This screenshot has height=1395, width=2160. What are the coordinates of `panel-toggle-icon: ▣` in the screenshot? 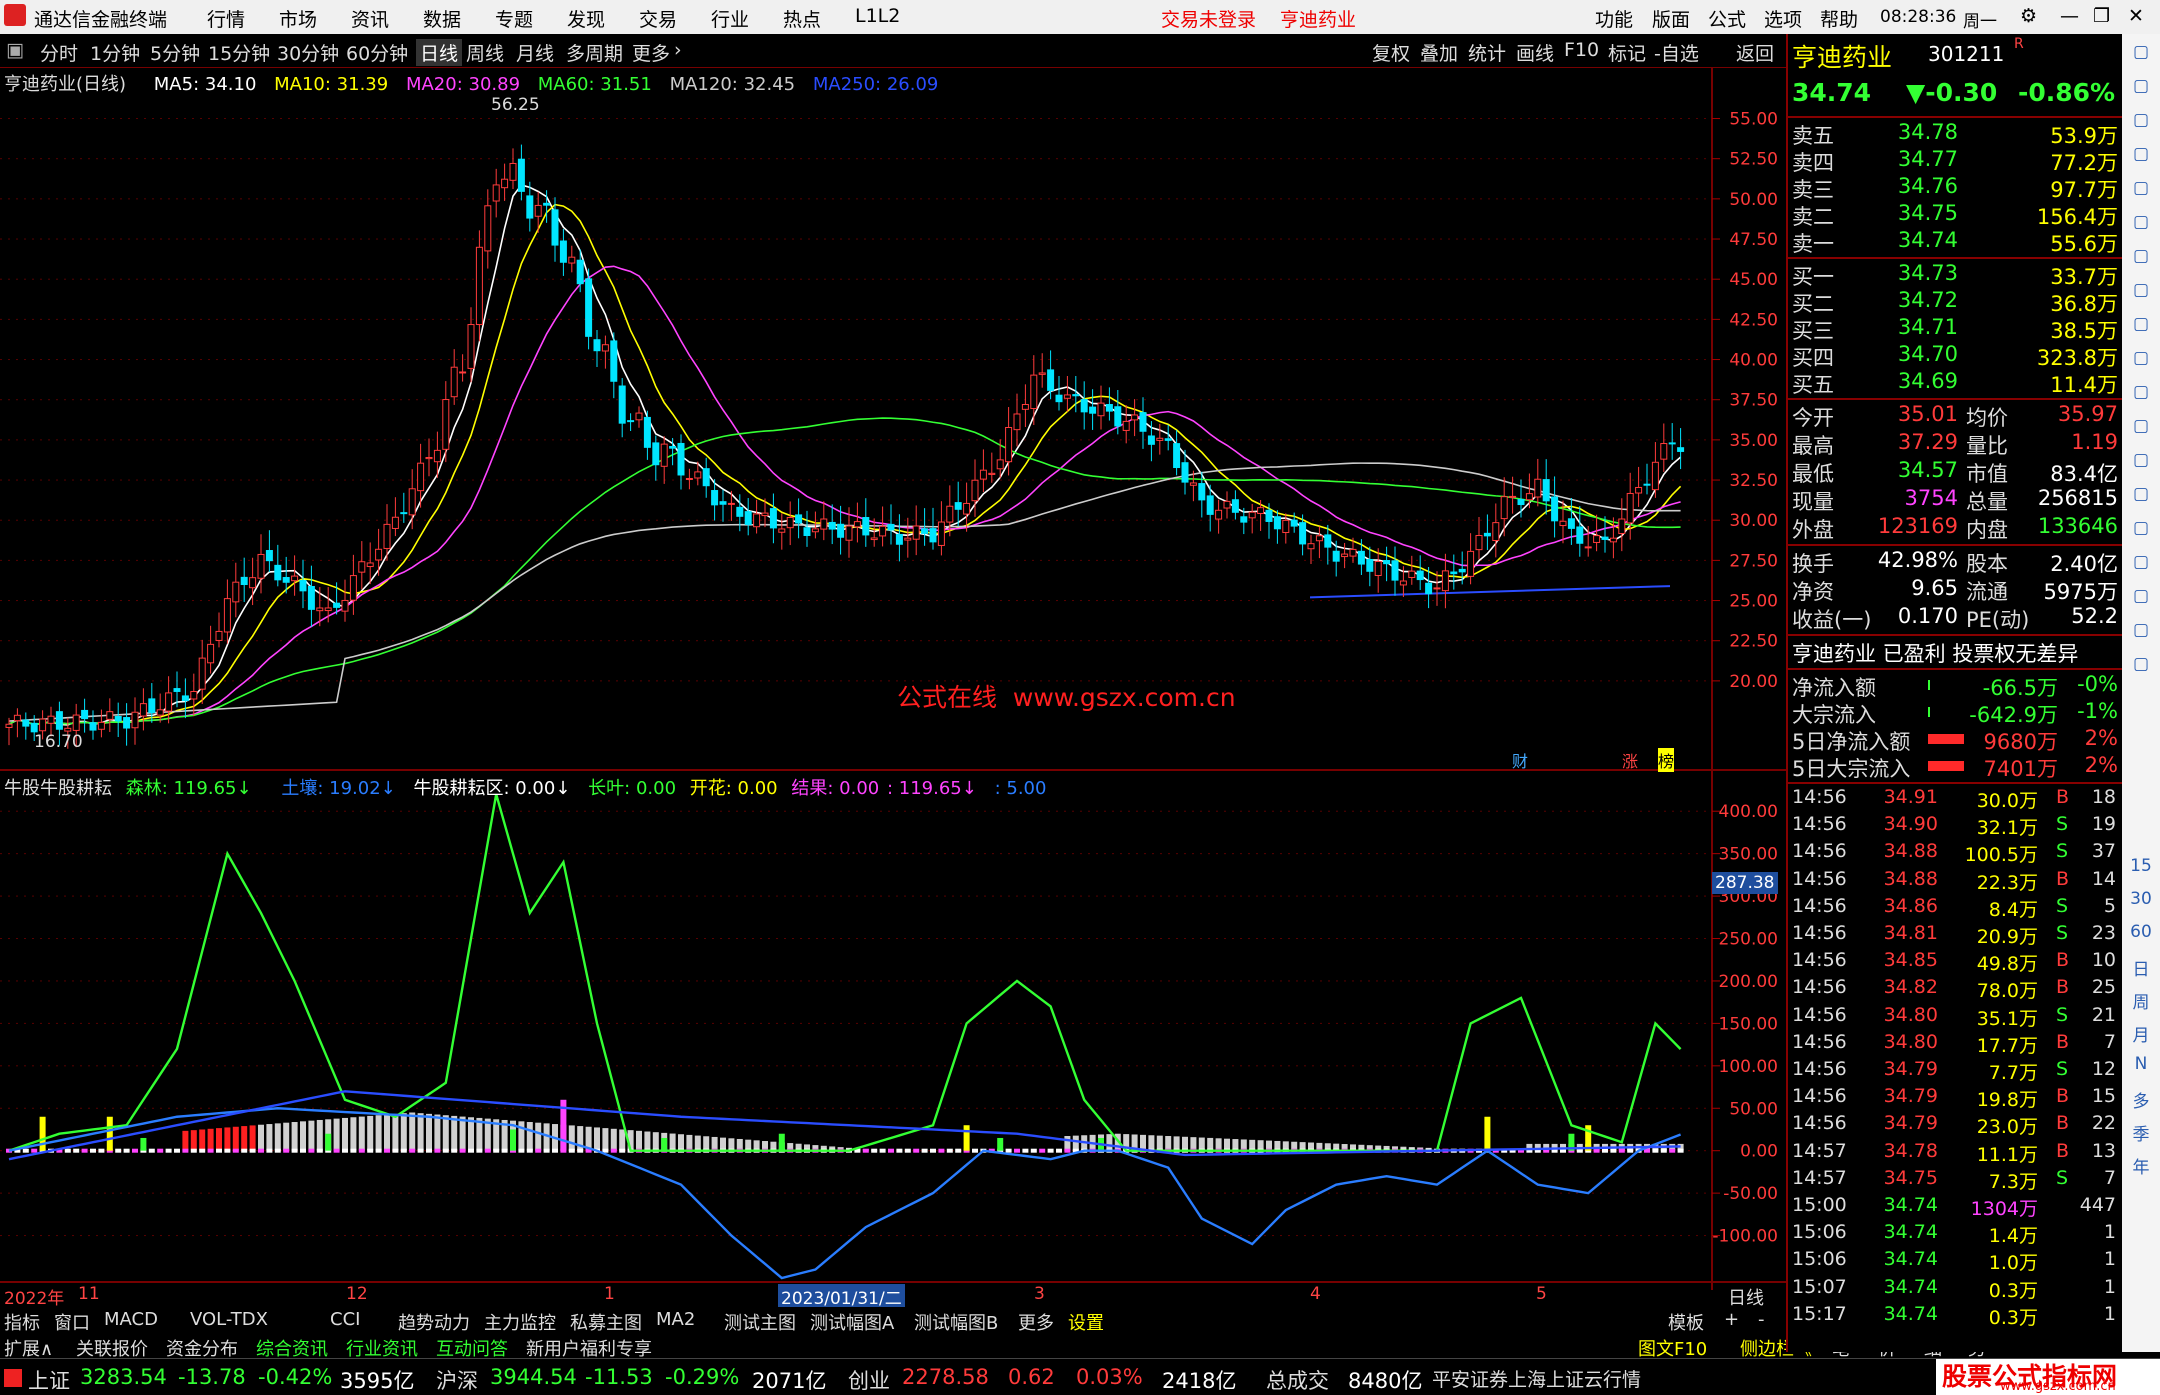 It's located at (15, 50).